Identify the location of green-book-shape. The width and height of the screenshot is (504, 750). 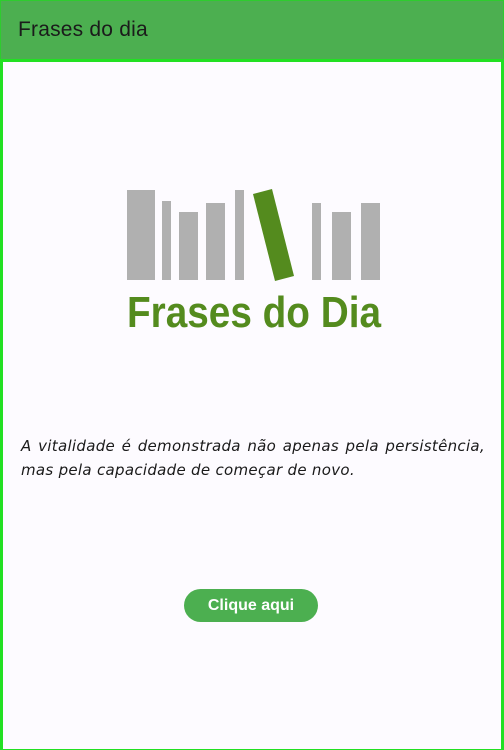
(273, 235).